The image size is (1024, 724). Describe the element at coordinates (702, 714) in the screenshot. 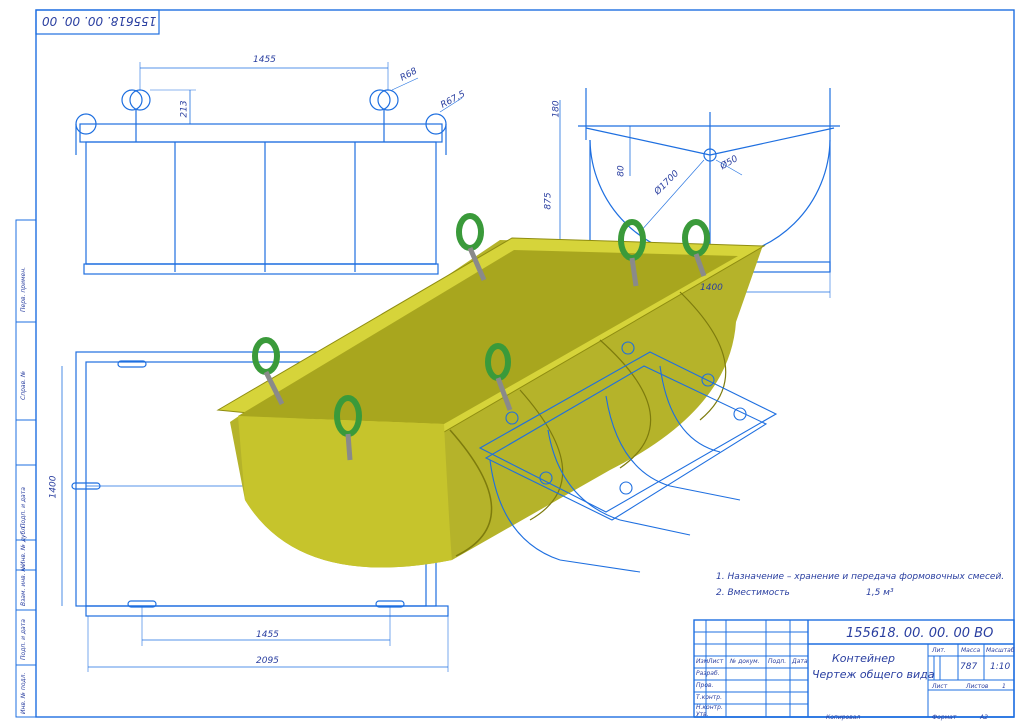

I see `tb-utv: Утв.` at that location.